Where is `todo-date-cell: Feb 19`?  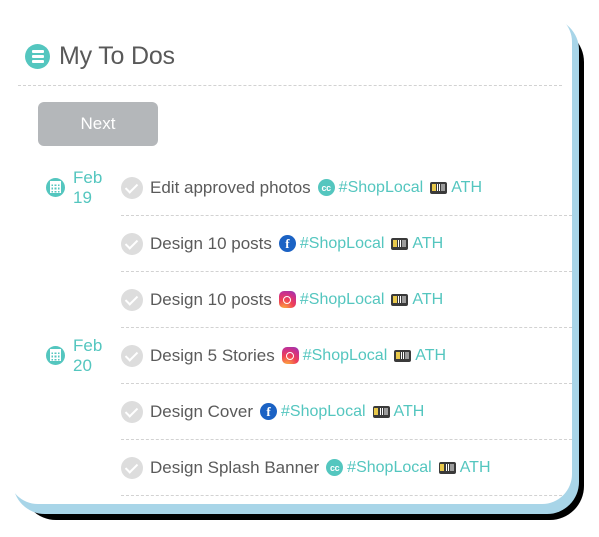 todo-date-cell: Feb 19 is located at coordinates (64, 187).